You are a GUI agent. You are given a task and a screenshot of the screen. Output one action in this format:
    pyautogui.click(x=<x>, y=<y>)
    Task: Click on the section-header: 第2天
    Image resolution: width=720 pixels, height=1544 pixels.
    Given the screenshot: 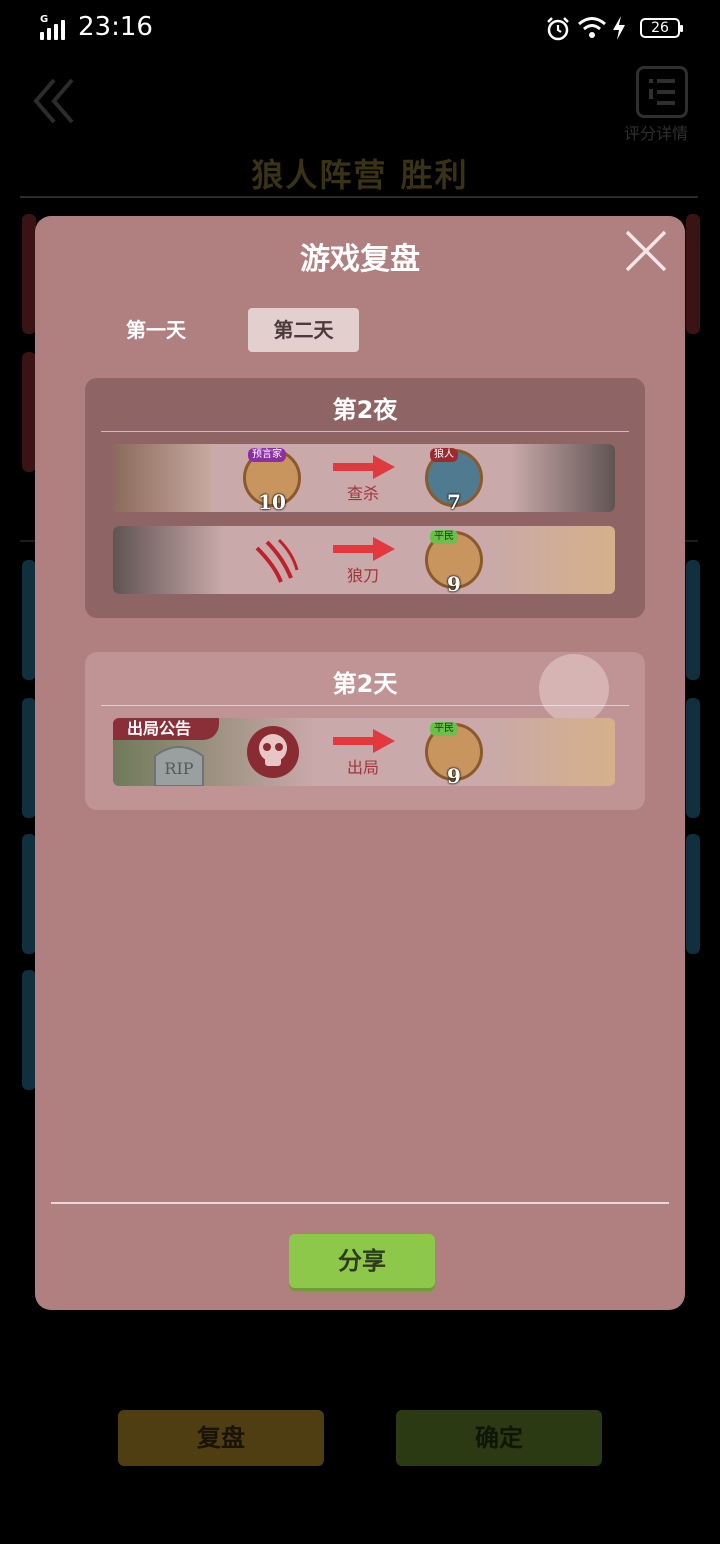 What is the action you would take?
    pyautogui.click(x=365, y=688)
    